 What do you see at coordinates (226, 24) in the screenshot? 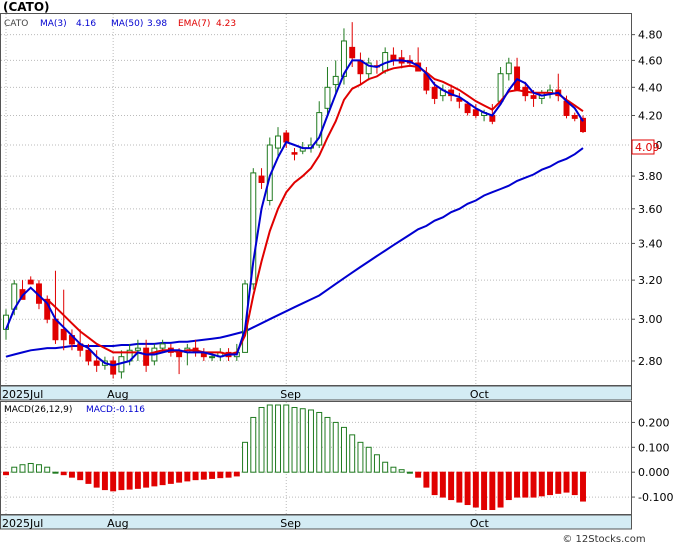
I see `legend-ema7-value: 4.23` at bounding box center [226, 24].